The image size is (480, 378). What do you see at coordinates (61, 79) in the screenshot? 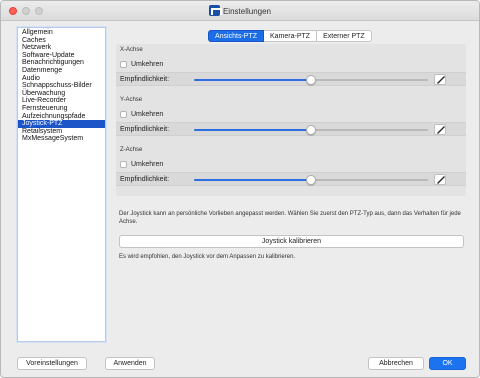
I see `sidebar-item: Audio` at bounding box center [61, 79].